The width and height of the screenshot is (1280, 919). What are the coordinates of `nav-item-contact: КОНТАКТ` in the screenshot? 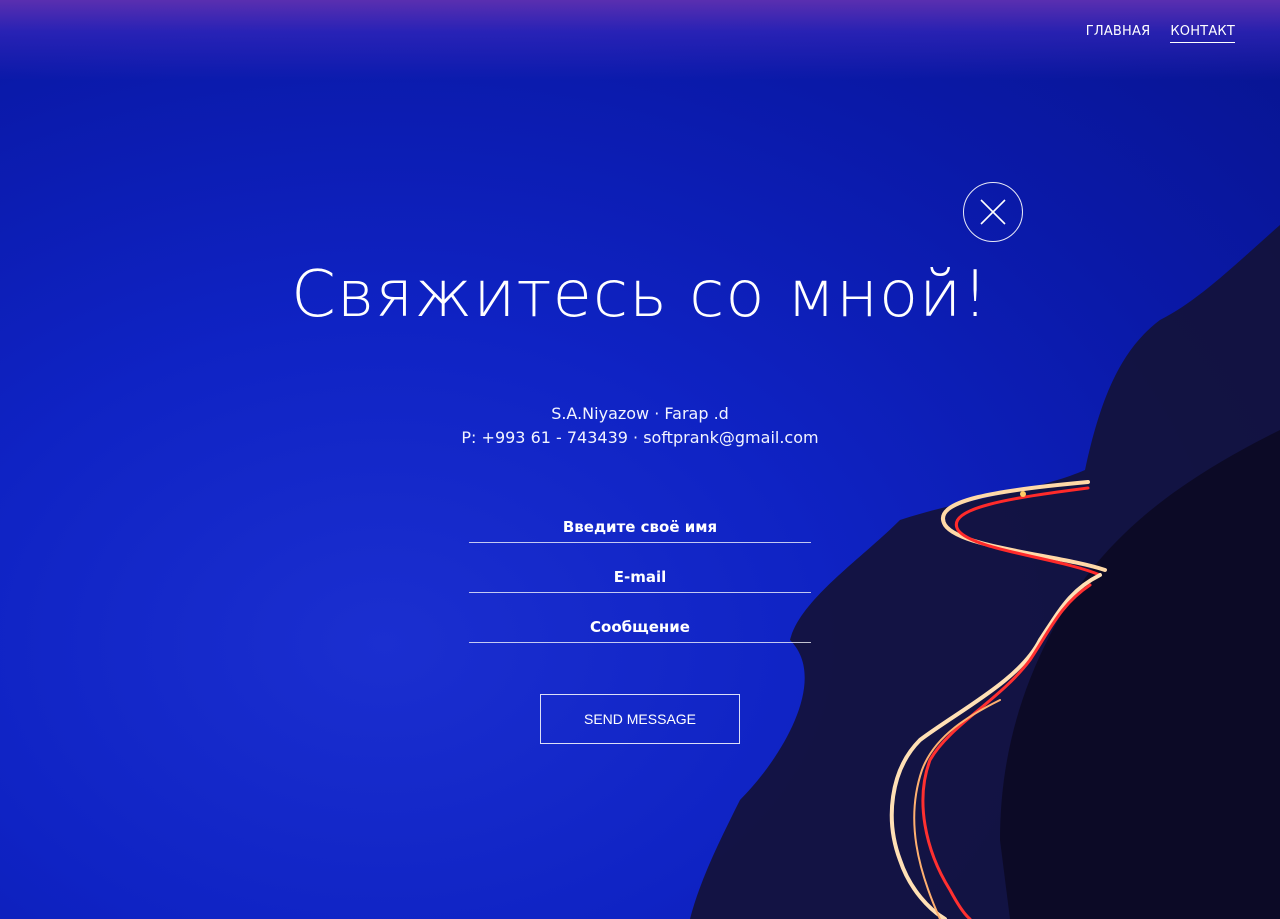 It's located at (1202, 33).